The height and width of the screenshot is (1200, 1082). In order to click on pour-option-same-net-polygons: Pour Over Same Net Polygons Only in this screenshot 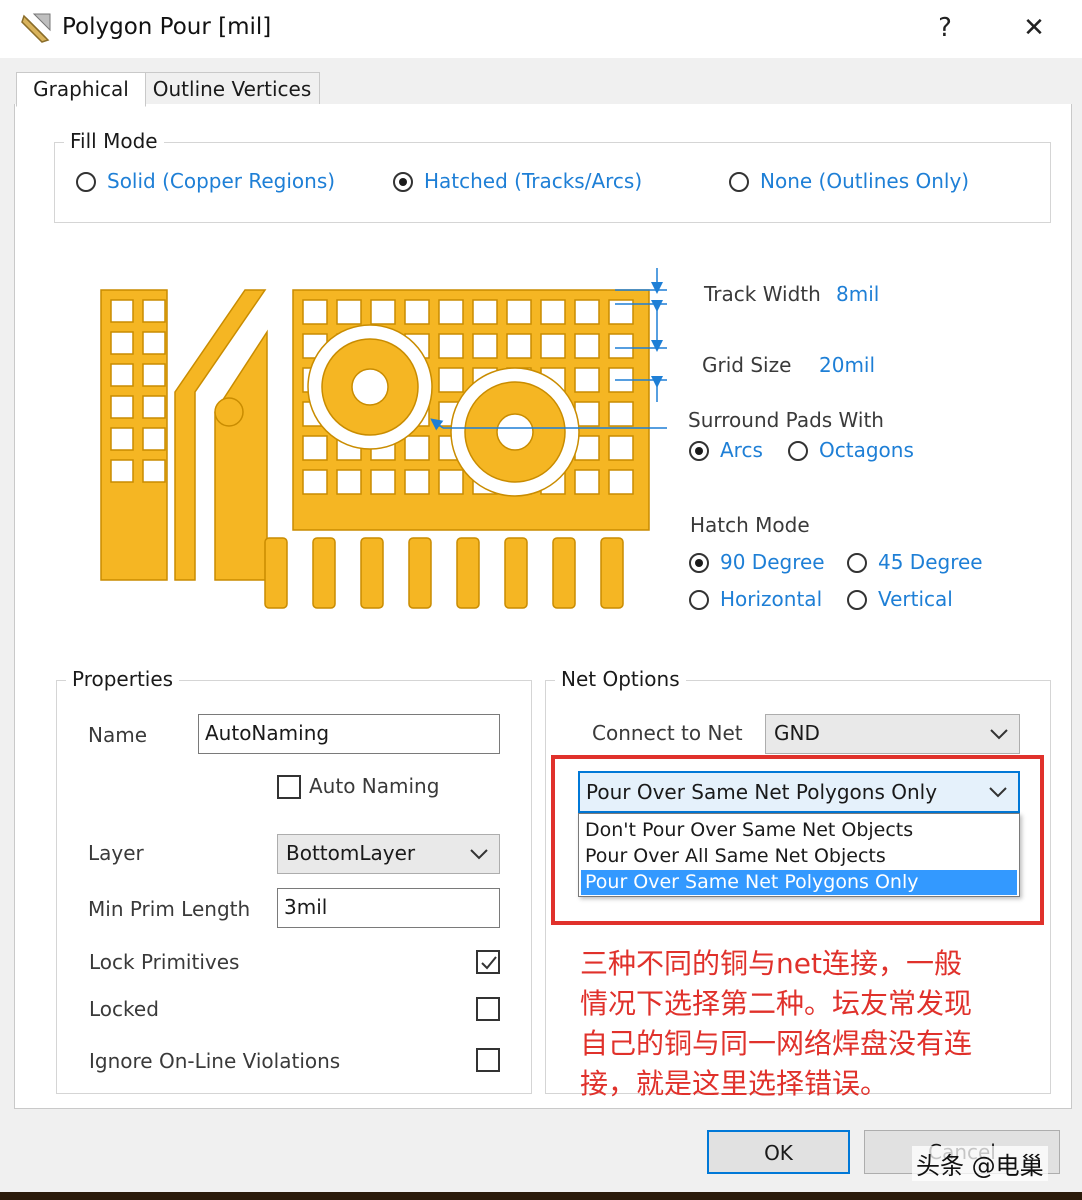, I will do `click(799, 882)`.